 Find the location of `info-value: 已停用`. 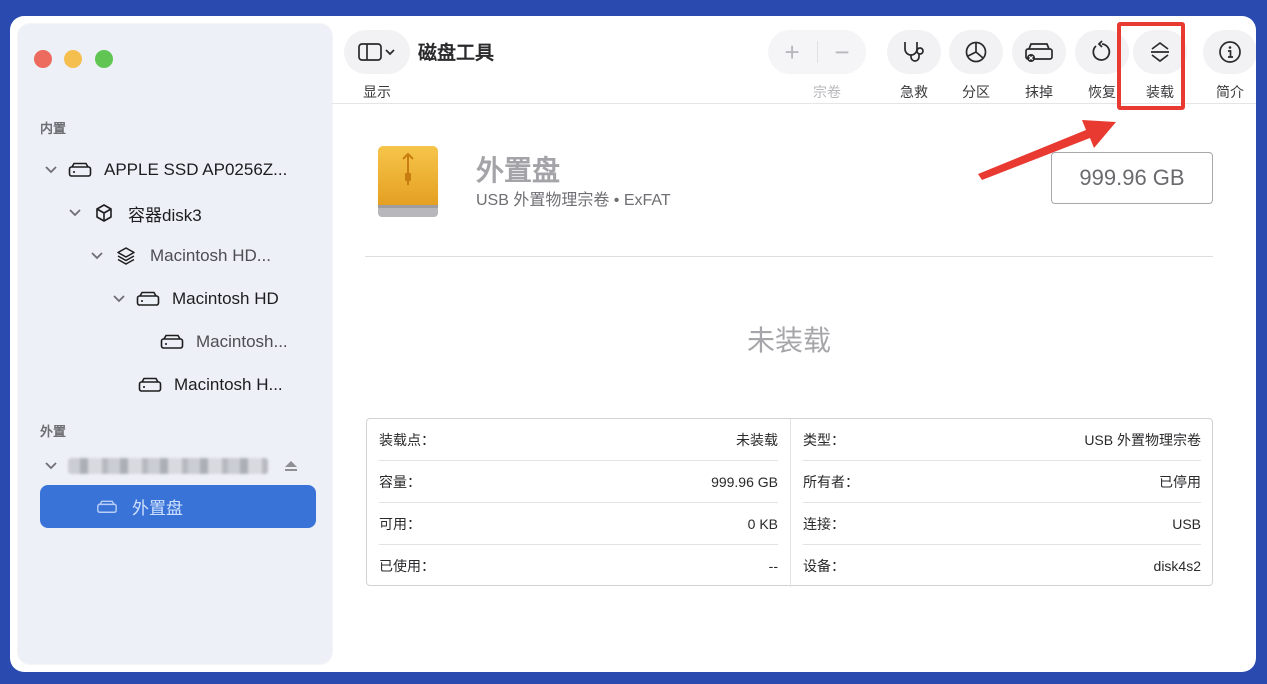

info-value: 已停用 is located at coordinates (1180, 481).